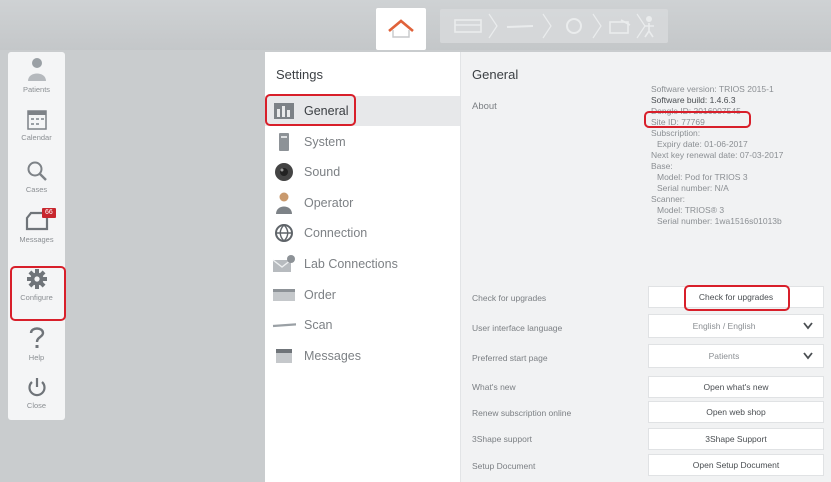  I want to click on home-icon, so click(401, 28).